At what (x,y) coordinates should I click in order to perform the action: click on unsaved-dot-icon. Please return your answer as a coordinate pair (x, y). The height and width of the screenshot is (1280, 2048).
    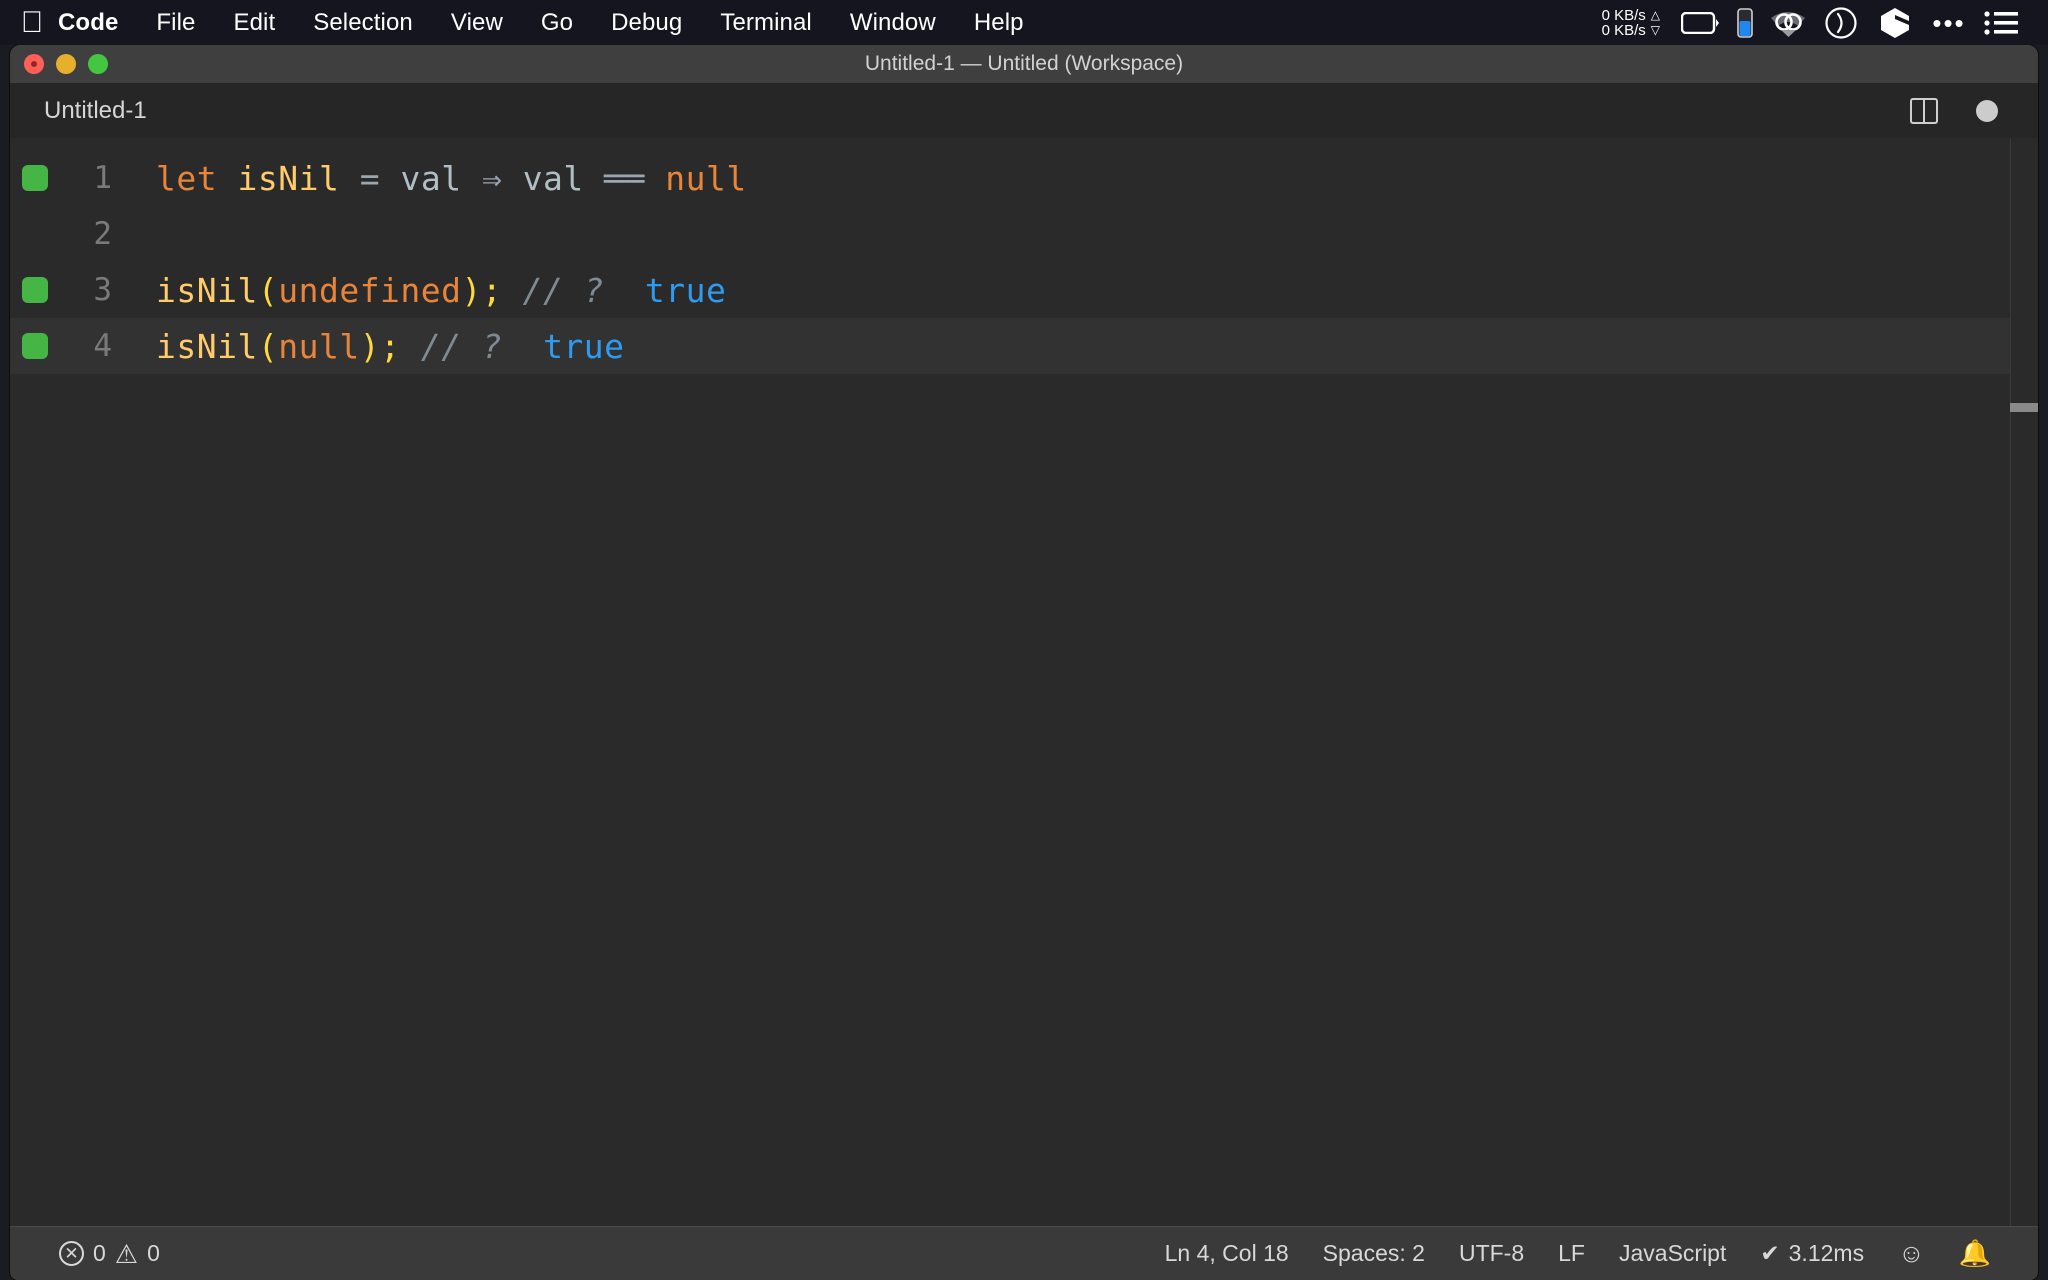
    Looking at the image, I should click on (1987, 110).